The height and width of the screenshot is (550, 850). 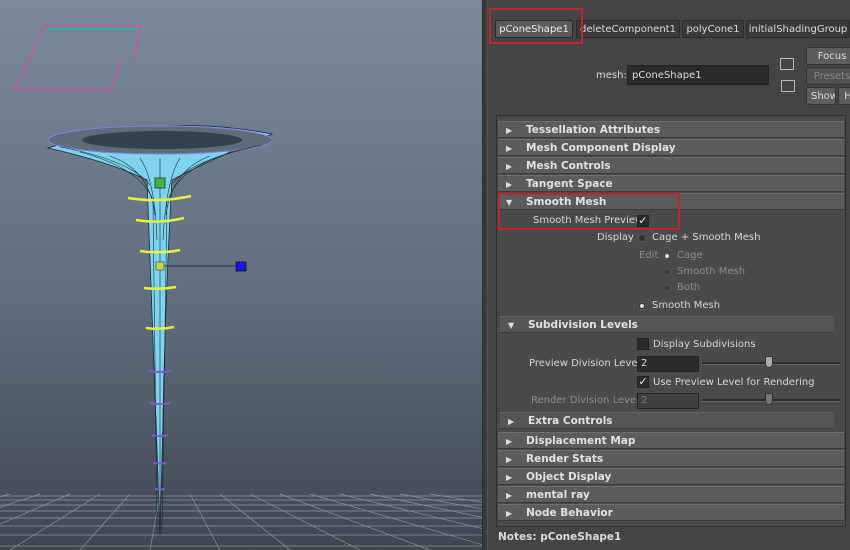 I want to click on tab-initialshadinggroup: initialShadingGroup, so click(x=798, y=29).